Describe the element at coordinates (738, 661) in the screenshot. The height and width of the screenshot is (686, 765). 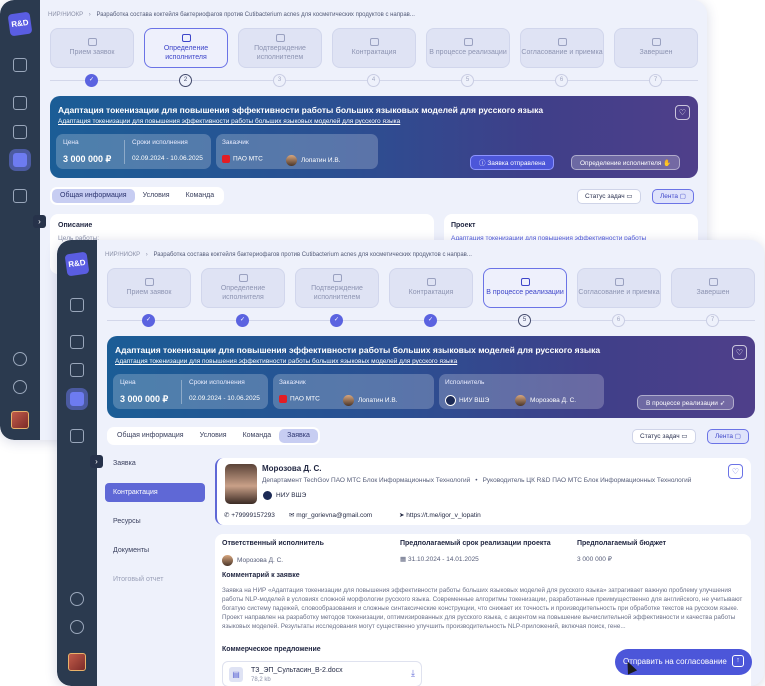
I see `upload-icon: ↑` at that location.